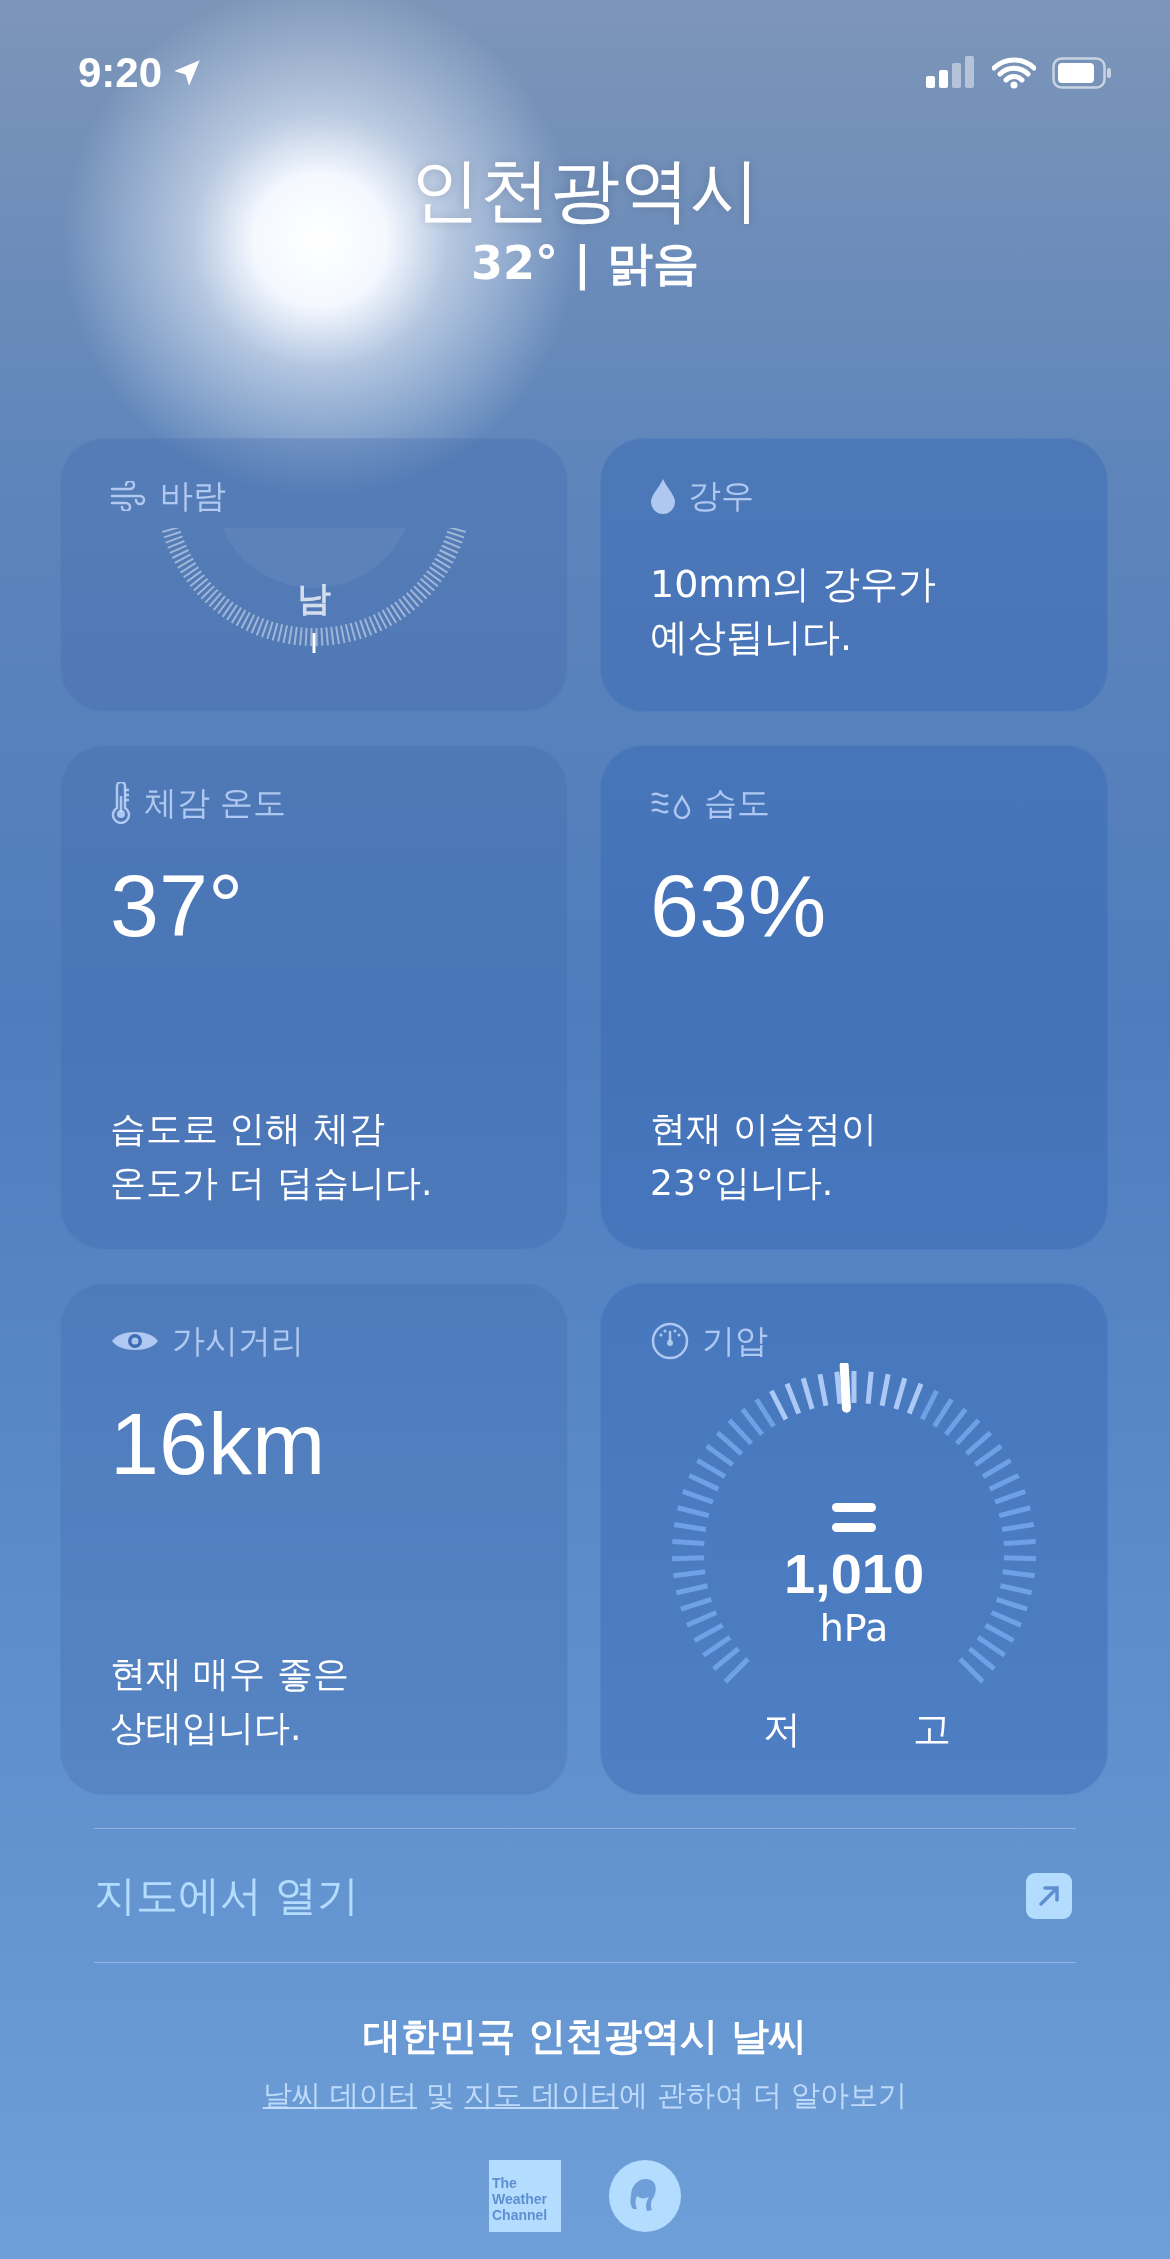 The image size is (1170, 2259). Describe the element at coordinates (129, 496) in the screenshot. I see `wind-icon` at that location.